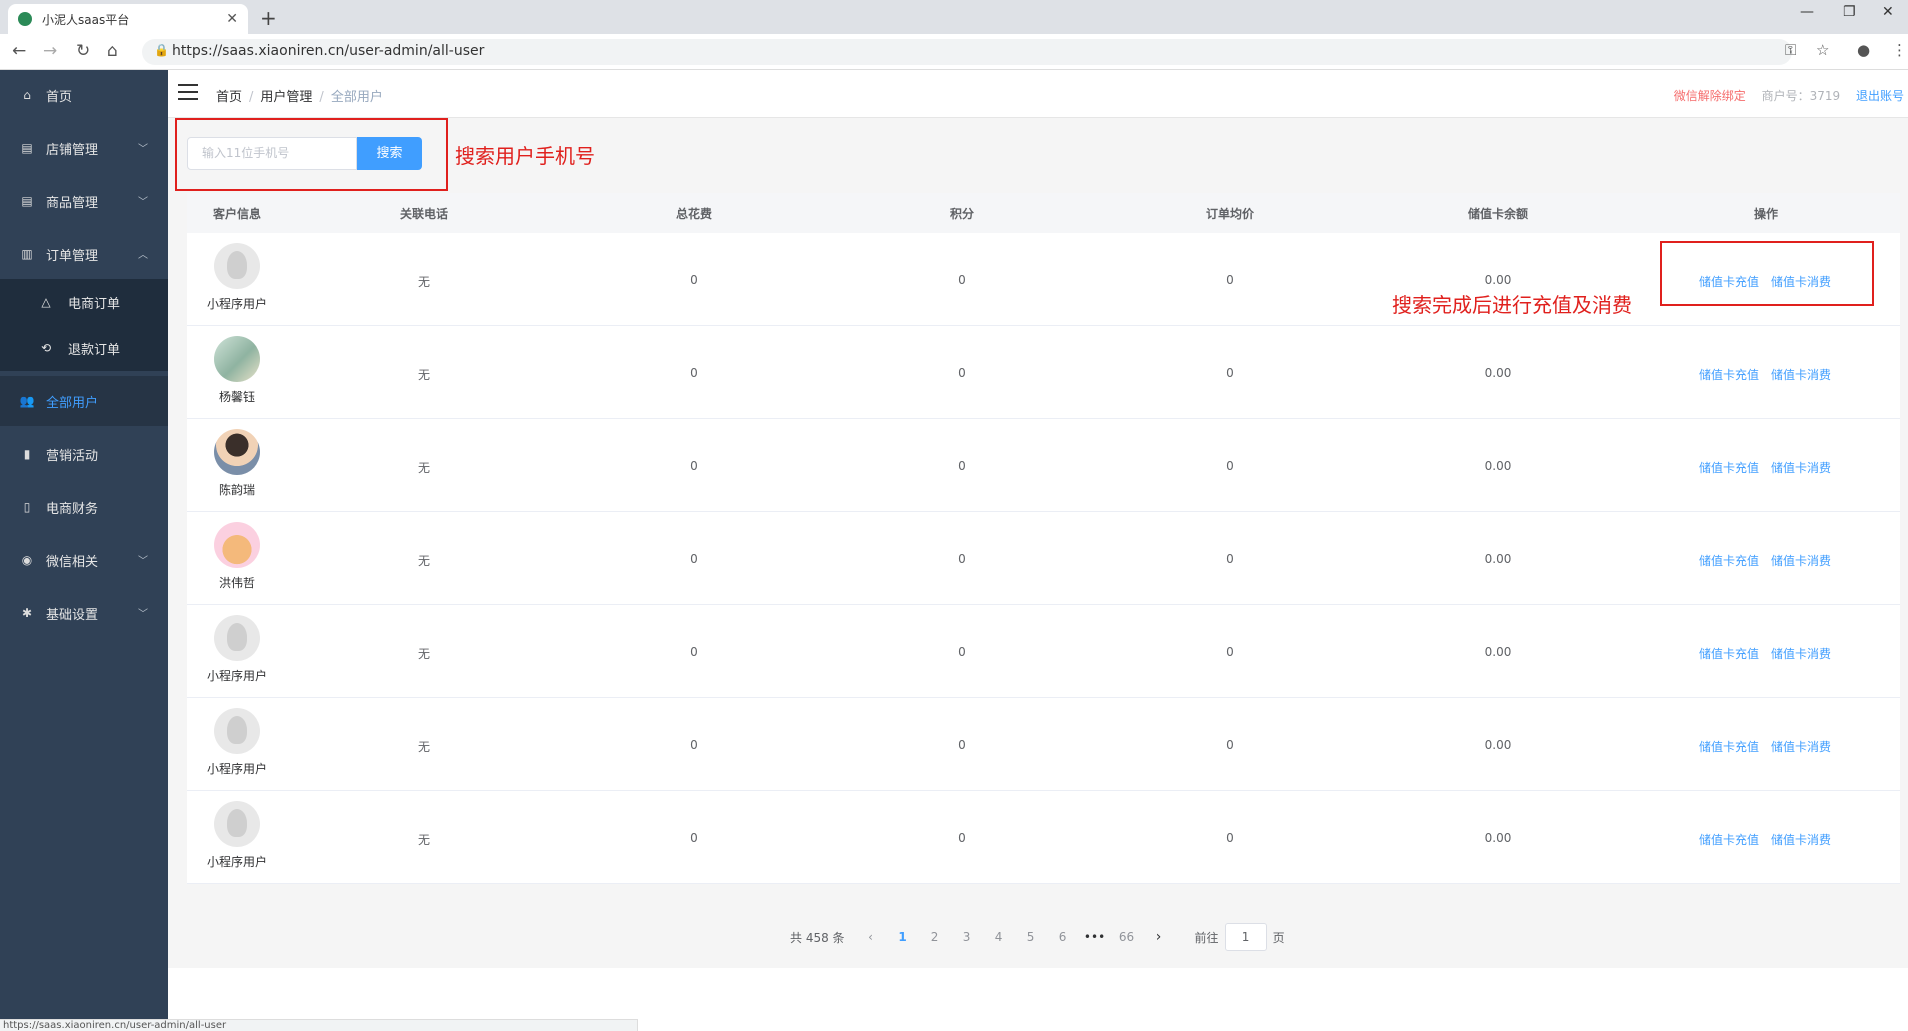 This screenshot has width=1908, height=1031. What do you see at coordinates (268, 18) in the screenshot?
I see `new-tab-icon: +` at bounding box center [268, 18].